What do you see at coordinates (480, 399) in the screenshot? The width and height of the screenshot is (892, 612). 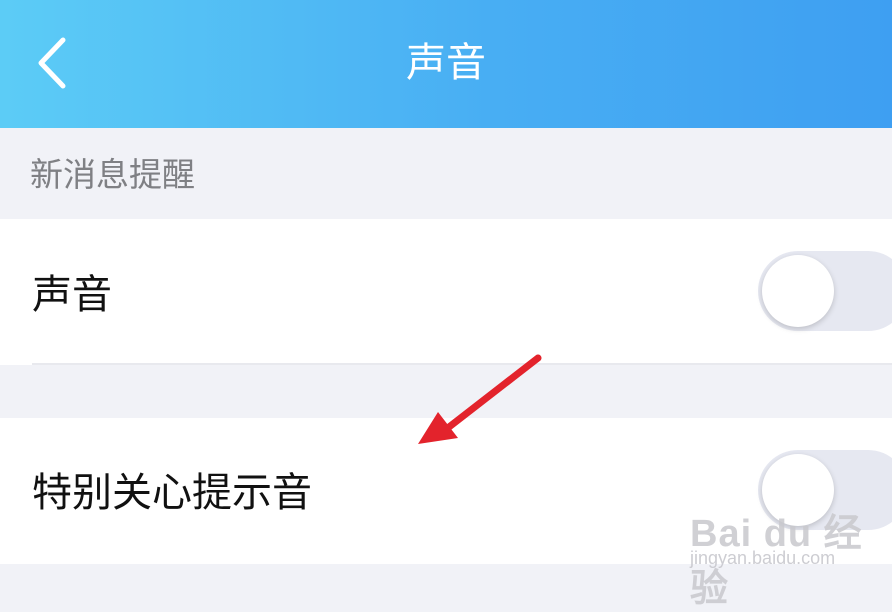 I see `red-arrow-icon` at bounding box center [480, 399].